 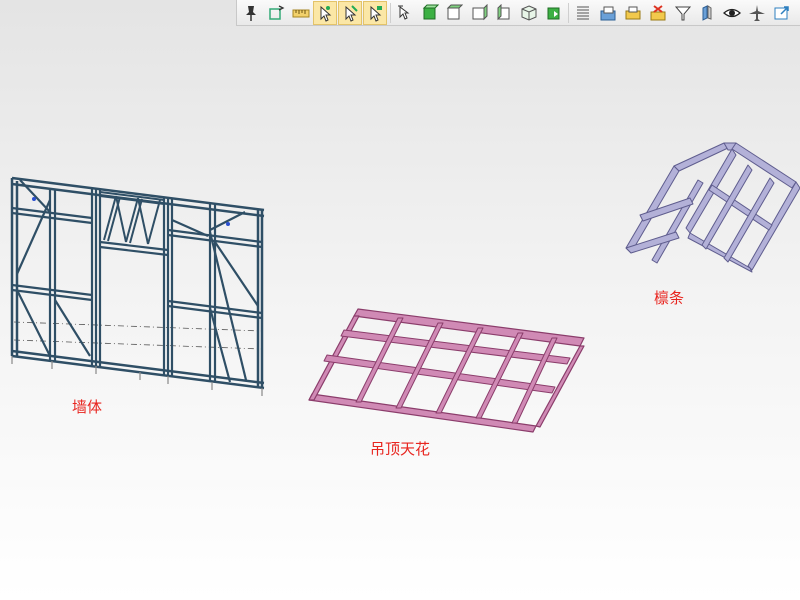 What do you see at coordinates (446, 370) in the screenshot?
I see `ceiling-frame` at bounding box center [446, 370].